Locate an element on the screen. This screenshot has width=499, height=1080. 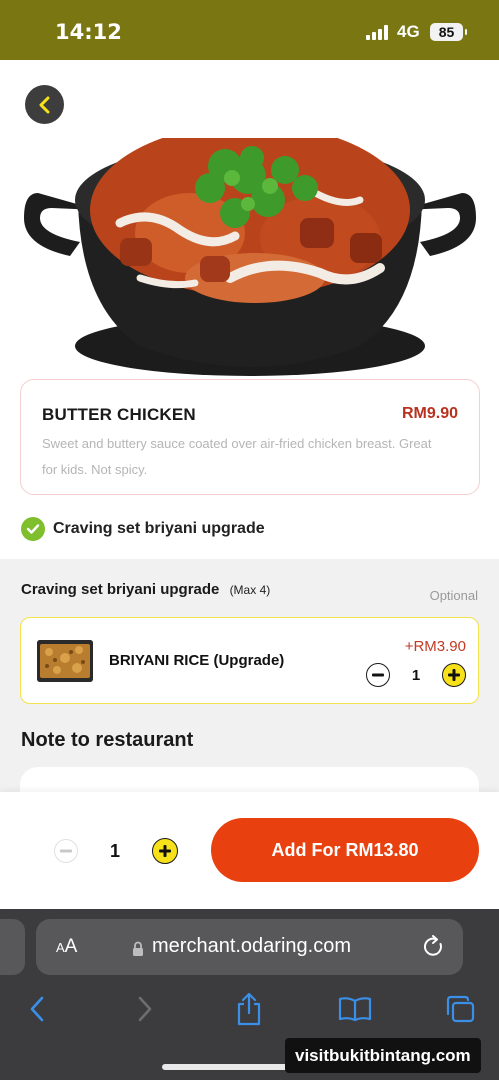
note-title: Note to restaurant is located at coordinates (107, 740).